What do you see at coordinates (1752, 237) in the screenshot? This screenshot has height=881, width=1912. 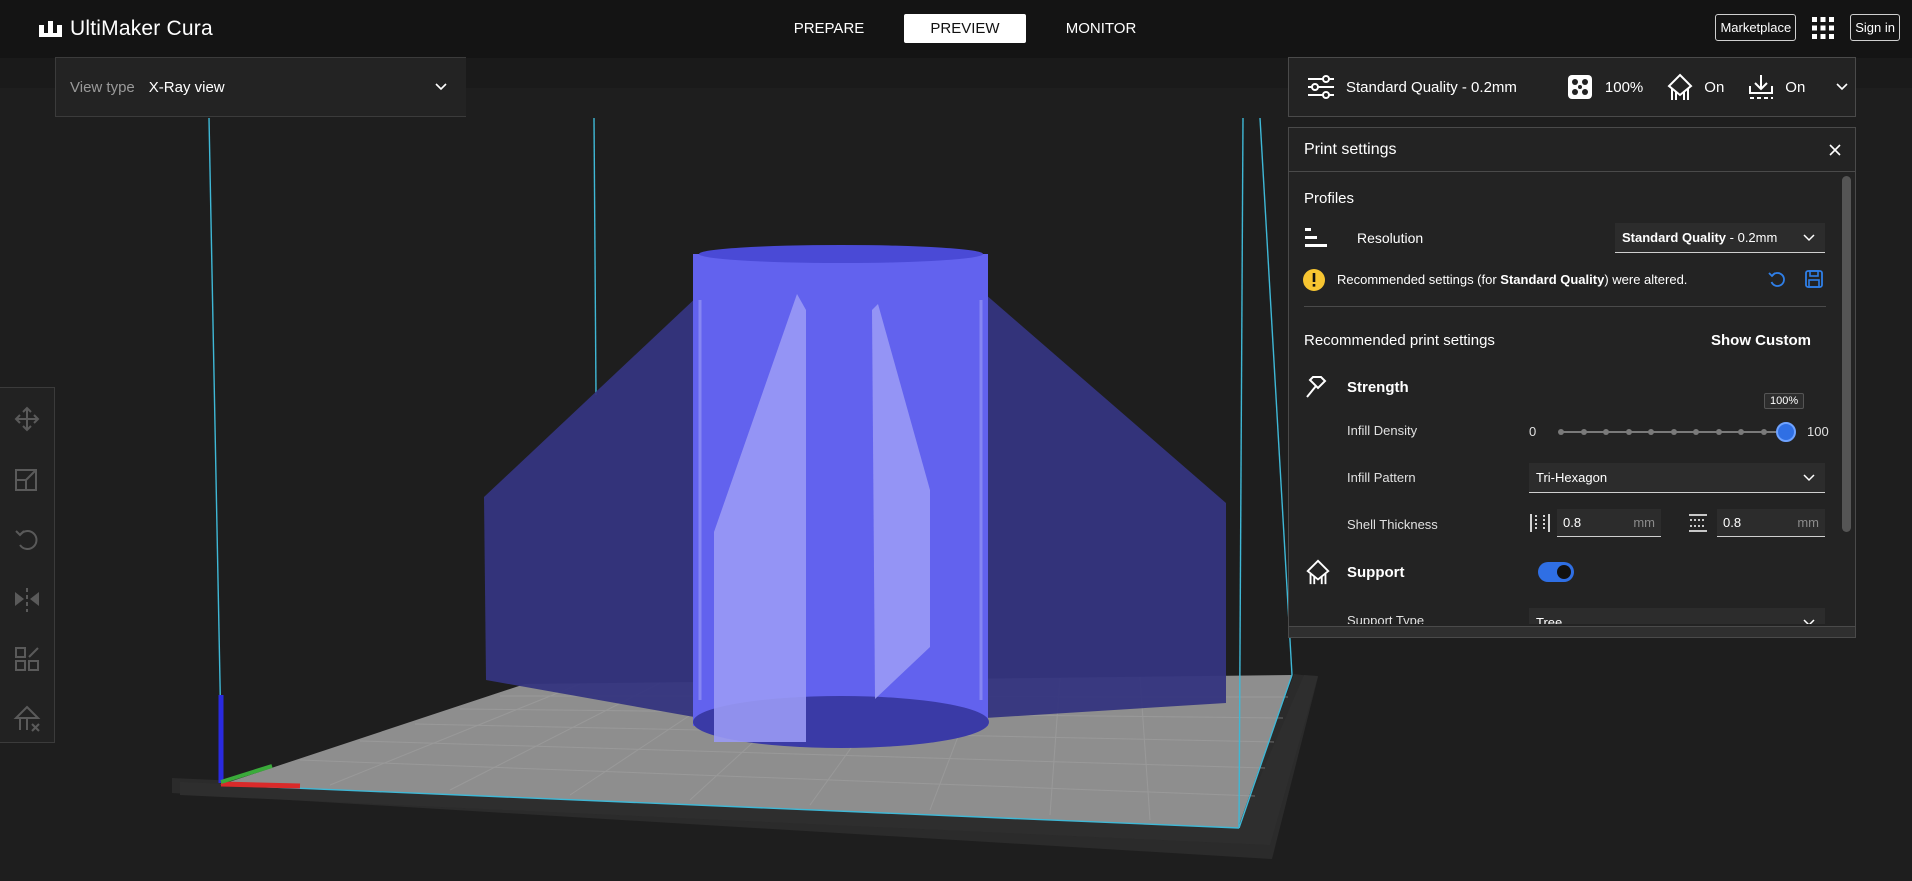 I see `resolution-layer-height: - 0.2mm` at bounding box center [1752, 237].